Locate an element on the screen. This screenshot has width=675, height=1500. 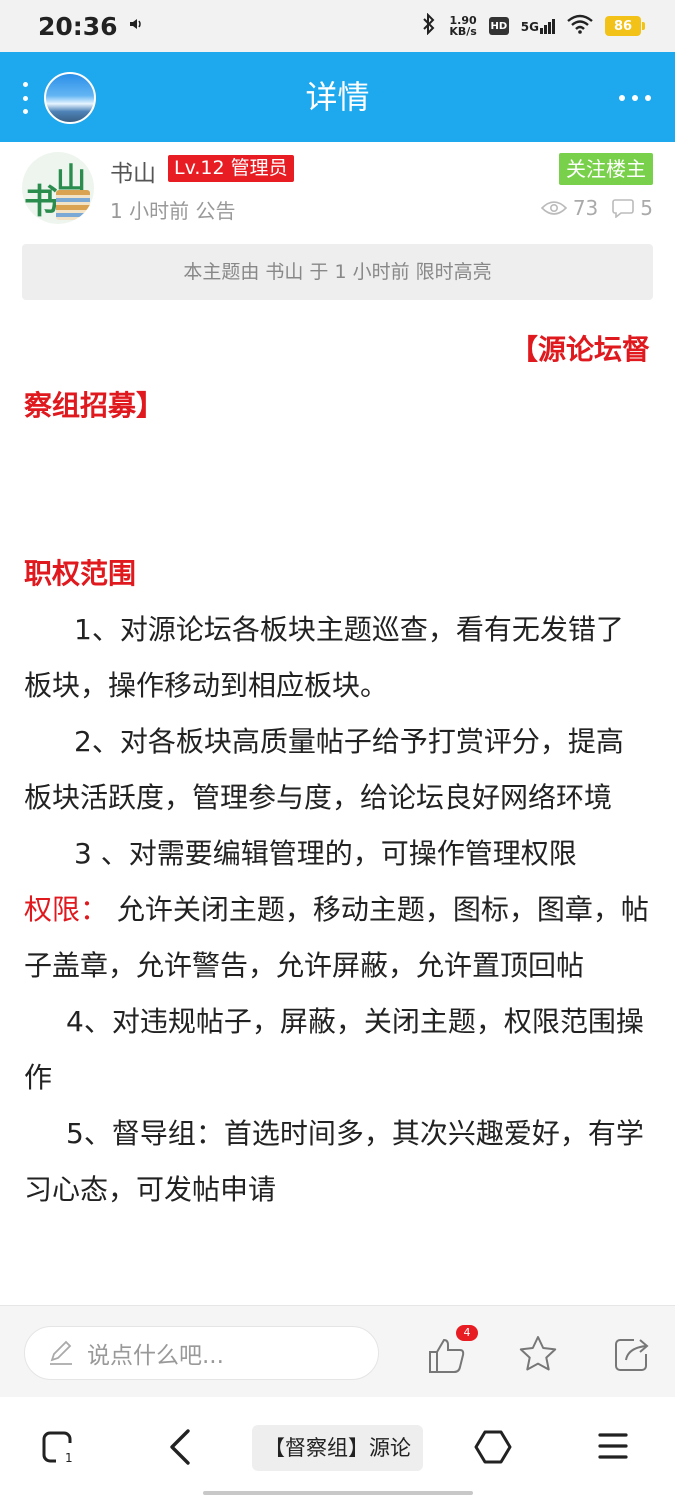
status-time: 20:36 is located at coordinates (78, 26).